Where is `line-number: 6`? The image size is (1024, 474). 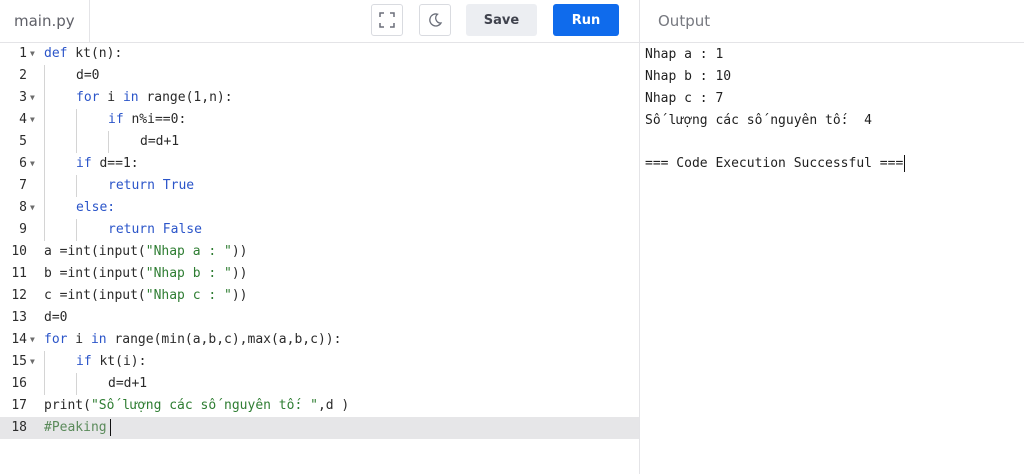
line-number: 6 is located at coordinates (23, 163).